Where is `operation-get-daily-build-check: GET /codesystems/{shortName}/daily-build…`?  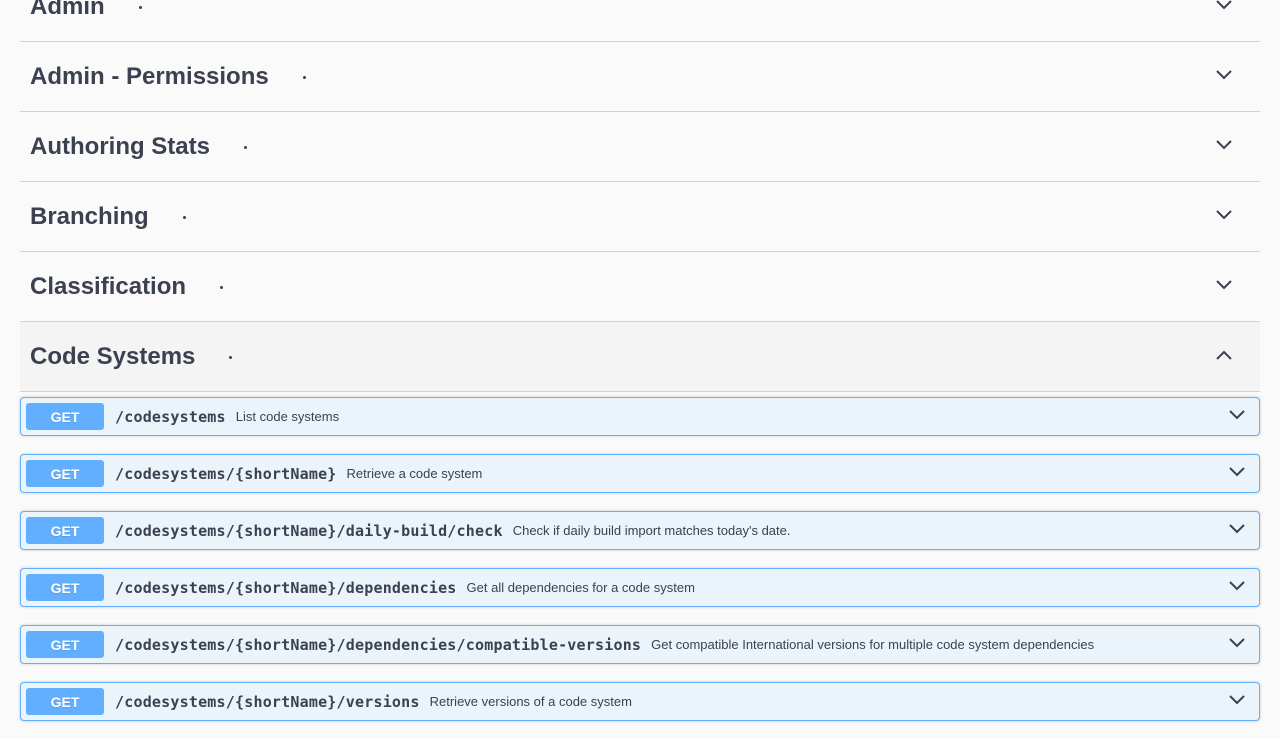
operation-get-daily-build-check: GET /codesystems/{shortName}/daily-build… is located at coordinates (640, 530).